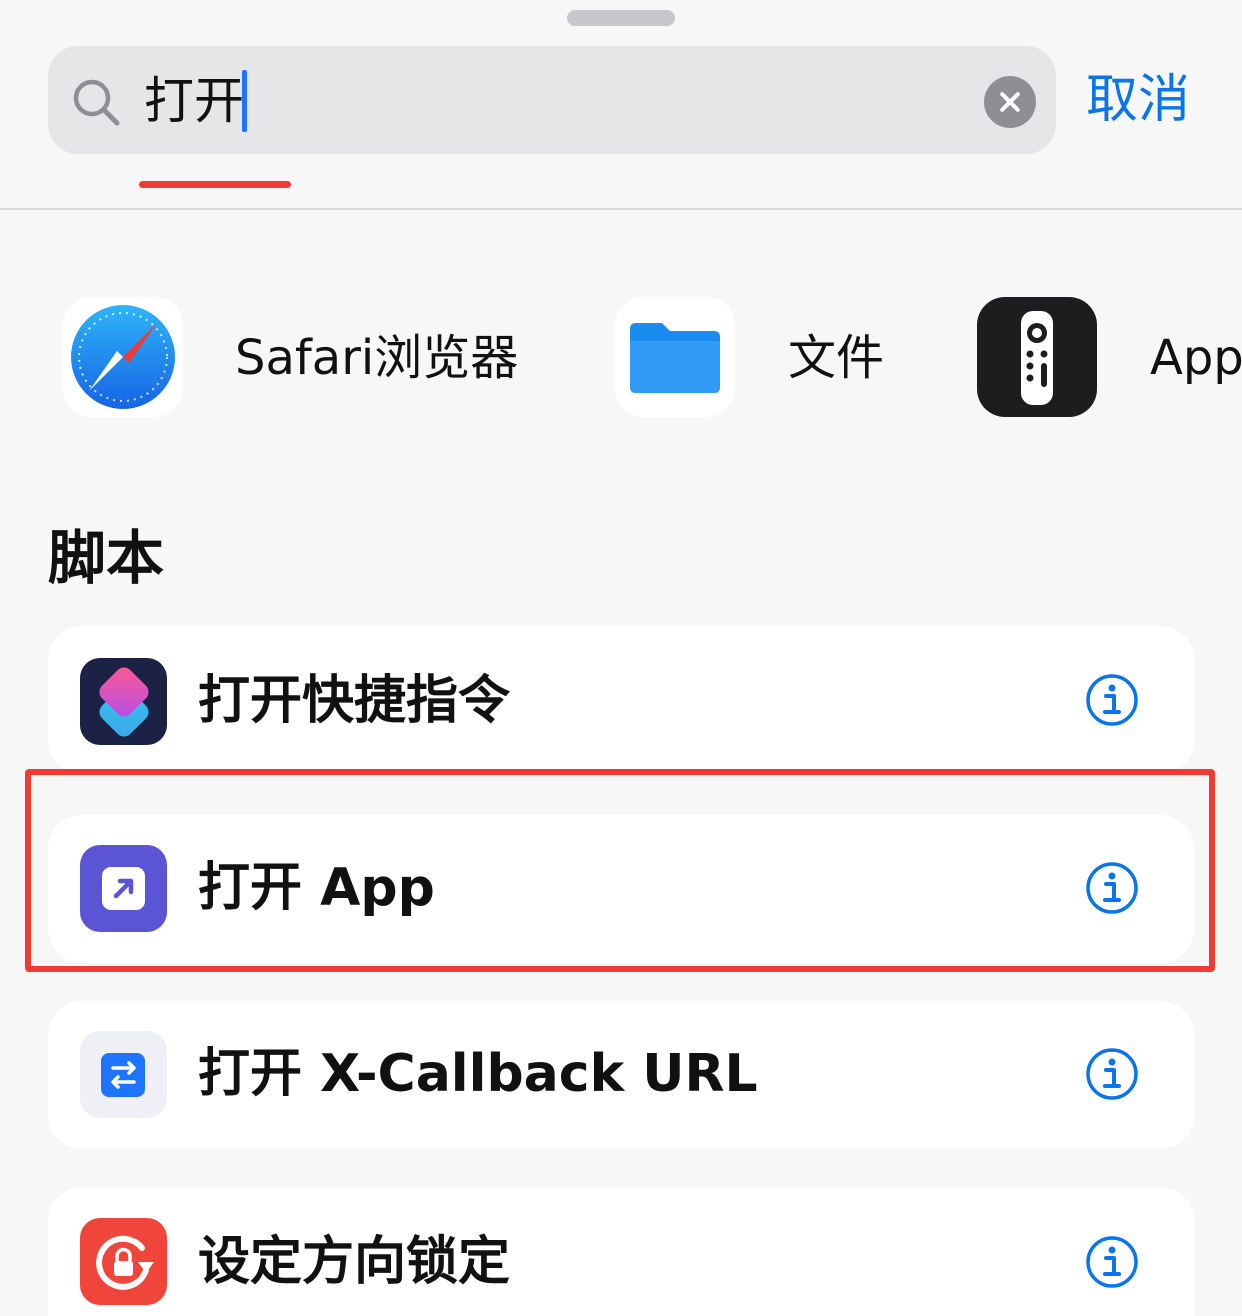 This screenshot has width=1242, height=1316. What do you see at coordinates (621, 1251) in the screenshot?
I see `action-row-orientation-lock: 设定方向锁定` at bounding box center [621, 1251].